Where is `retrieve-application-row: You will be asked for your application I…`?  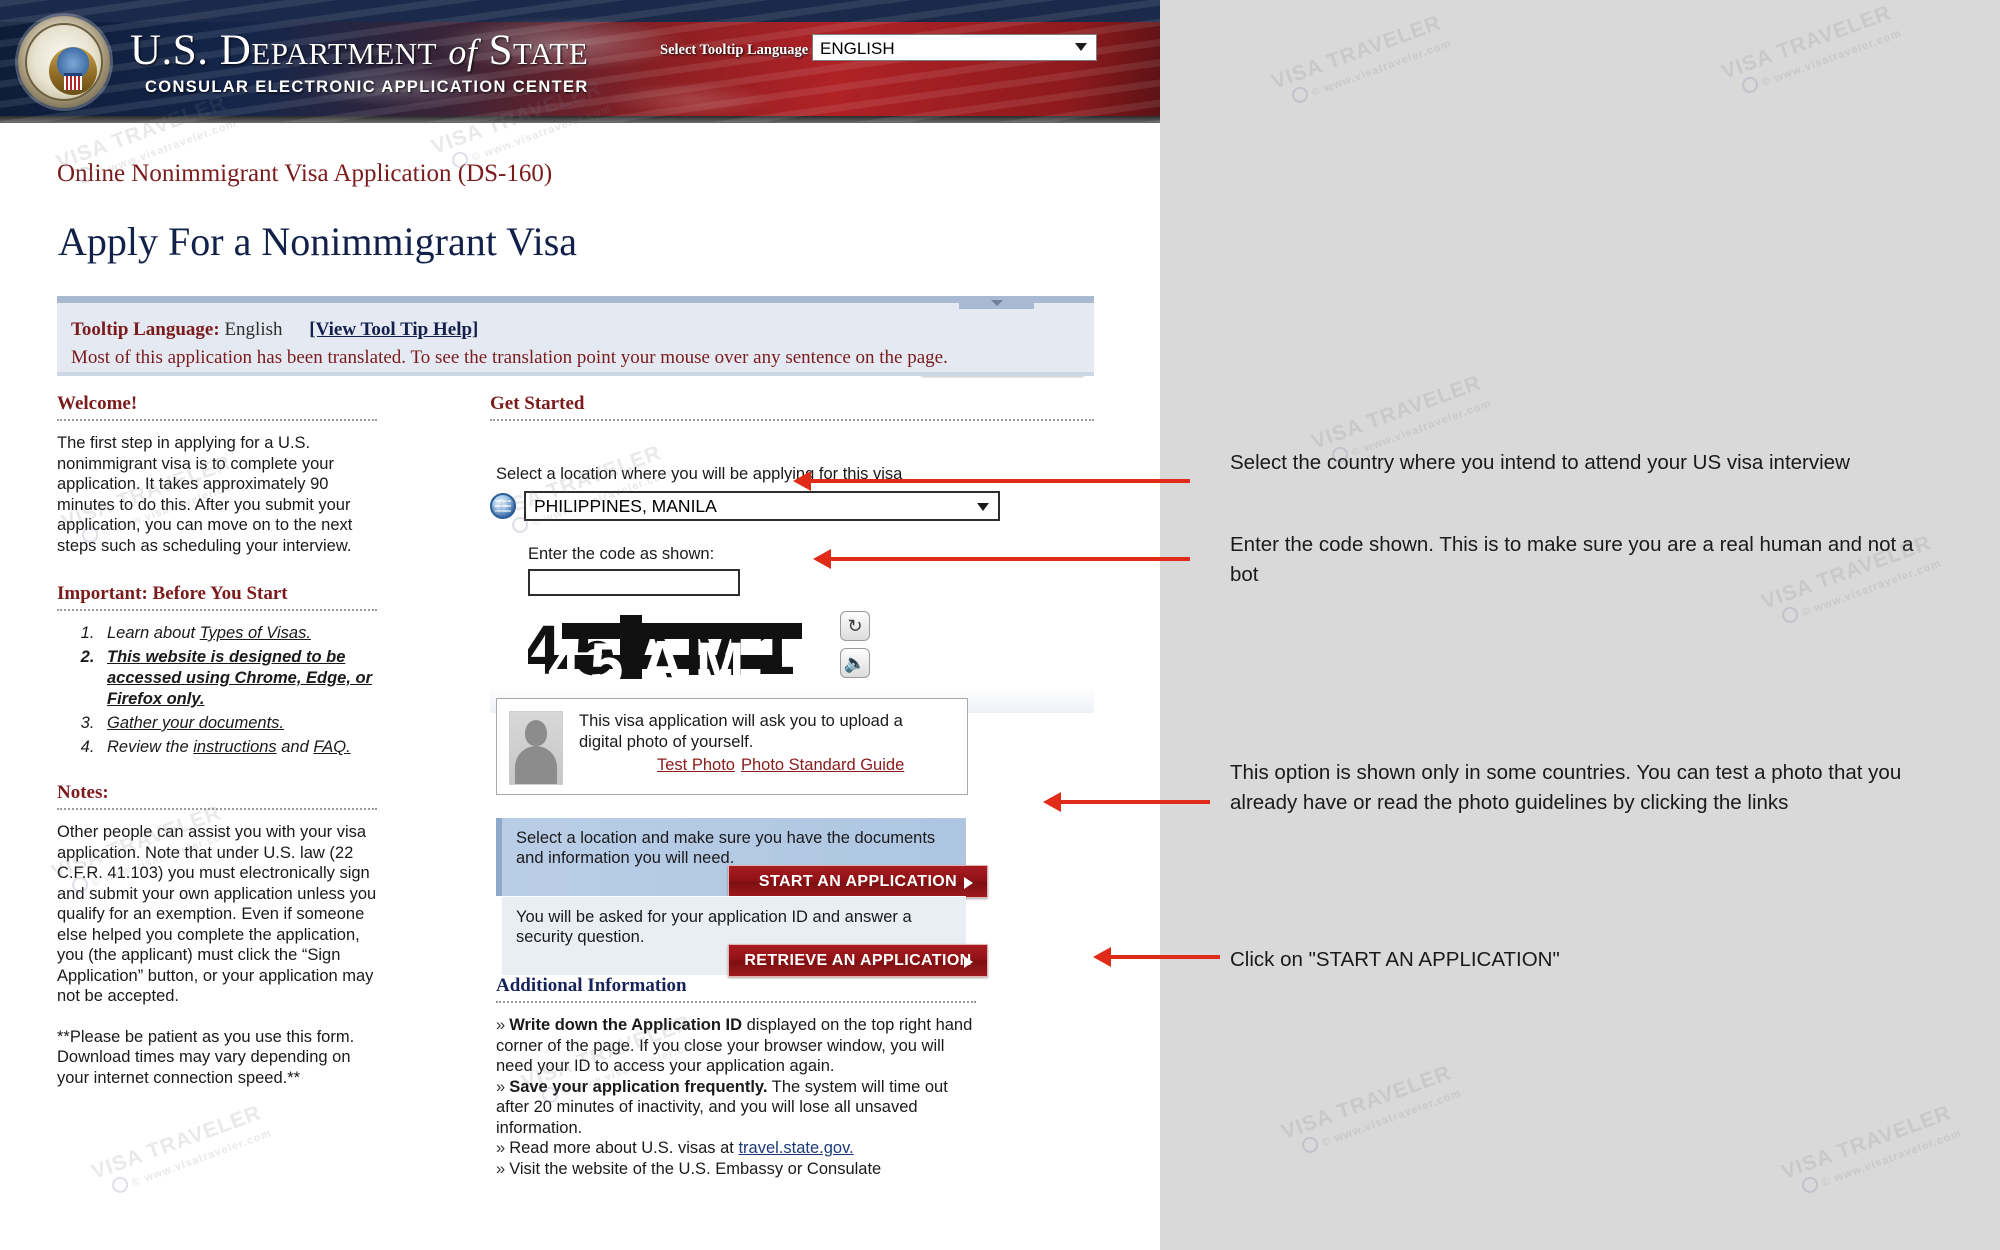 retrieve-application-row: You will be asked for your application I… is located at coordinates (742, 936).